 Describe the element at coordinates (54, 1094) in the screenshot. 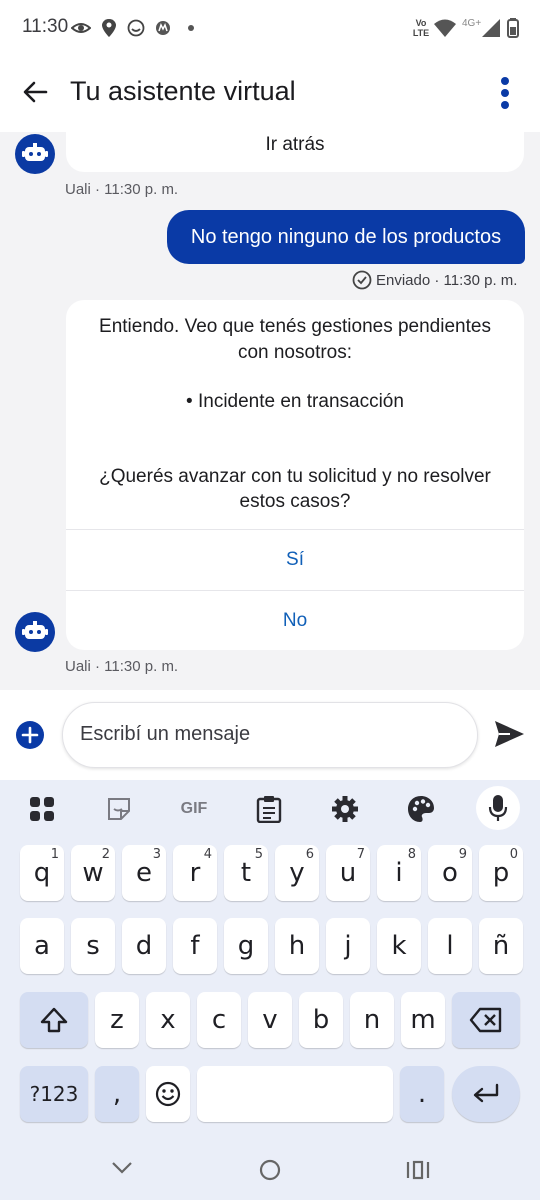

I see `symbols-key: ?123` at that location.